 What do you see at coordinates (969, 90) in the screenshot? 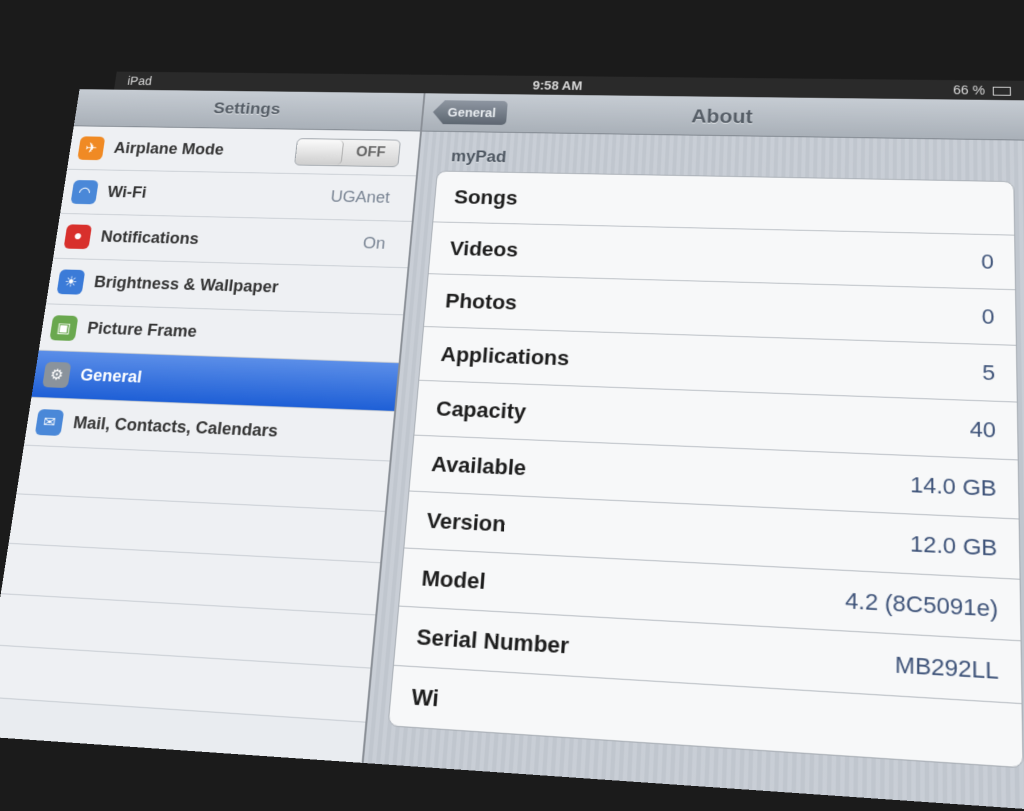
I see `battery-percent: 66 %` at bounding box center [969, 90].